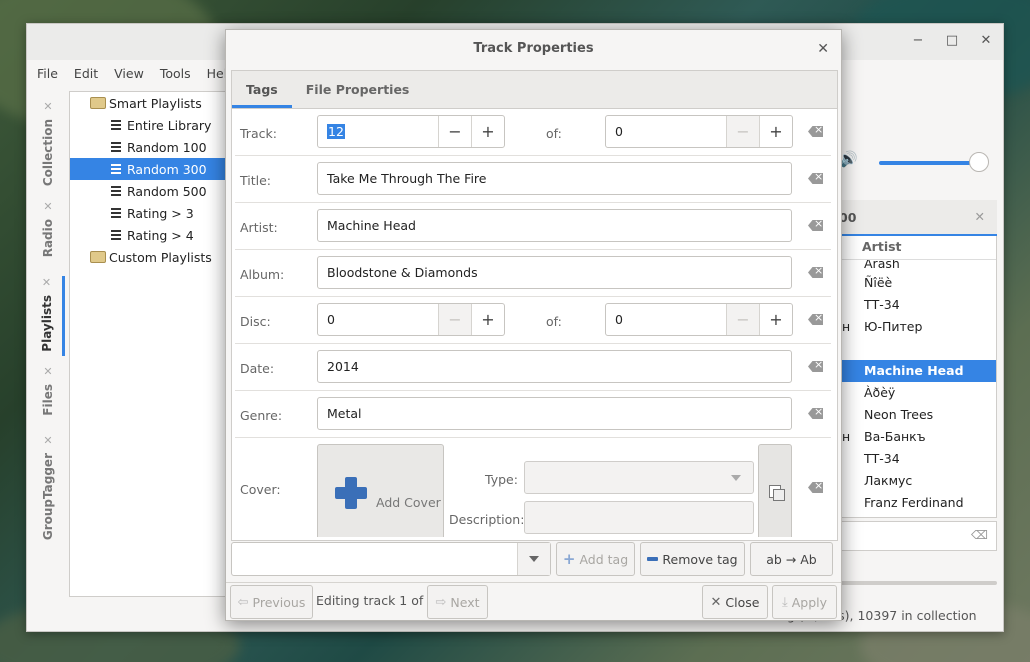 The image size is (1030, 662). Describe the element at coordinates (882, 304) in the screenshot. I see `artist-cell: ТТ-34` at that location.